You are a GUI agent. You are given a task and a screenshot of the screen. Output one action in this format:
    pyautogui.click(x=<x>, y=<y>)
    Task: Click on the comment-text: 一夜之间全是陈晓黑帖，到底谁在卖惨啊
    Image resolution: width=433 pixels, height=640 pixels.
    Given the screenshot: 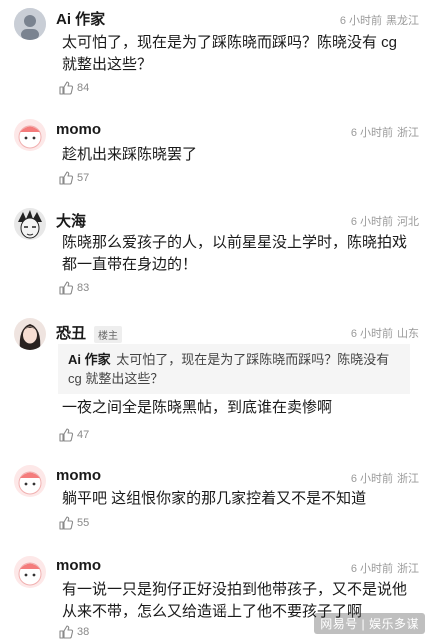 What is the action you would take?
    pyautogui.click(x=197, y=407)
    